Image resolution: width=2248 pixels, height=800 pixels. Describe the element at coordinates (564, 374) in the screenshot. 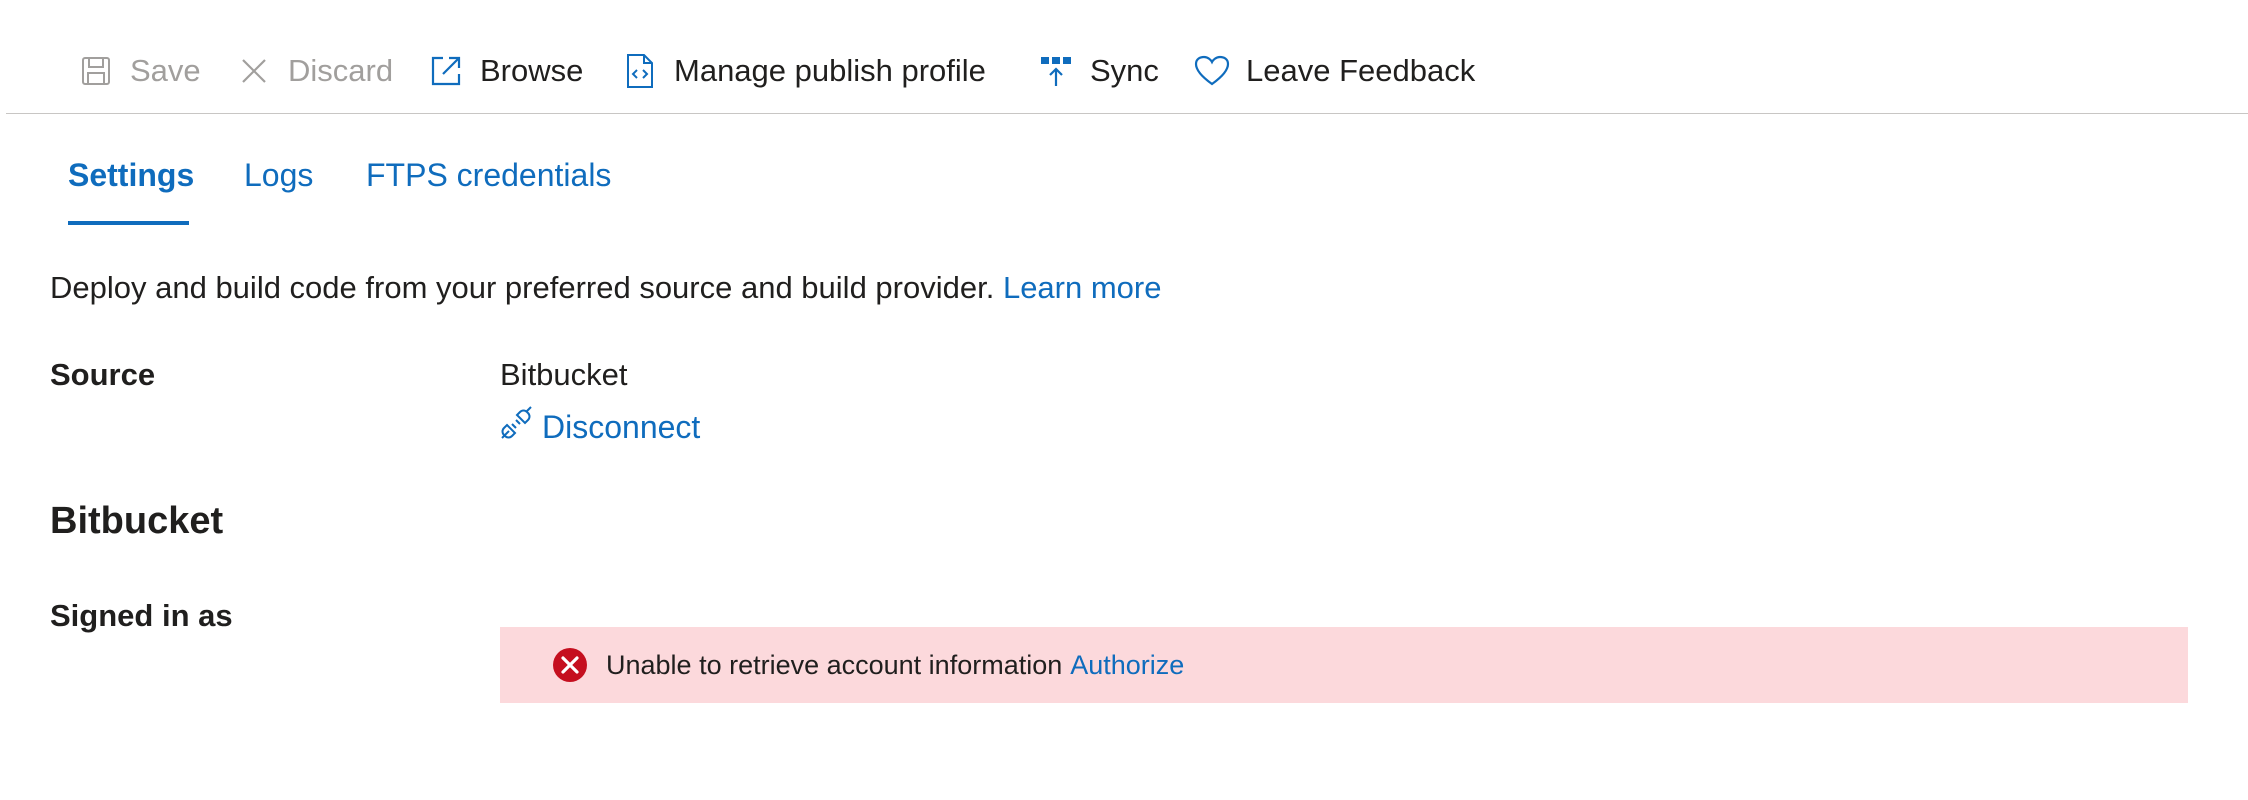

I see `source-value: Bitbucket` at that location.